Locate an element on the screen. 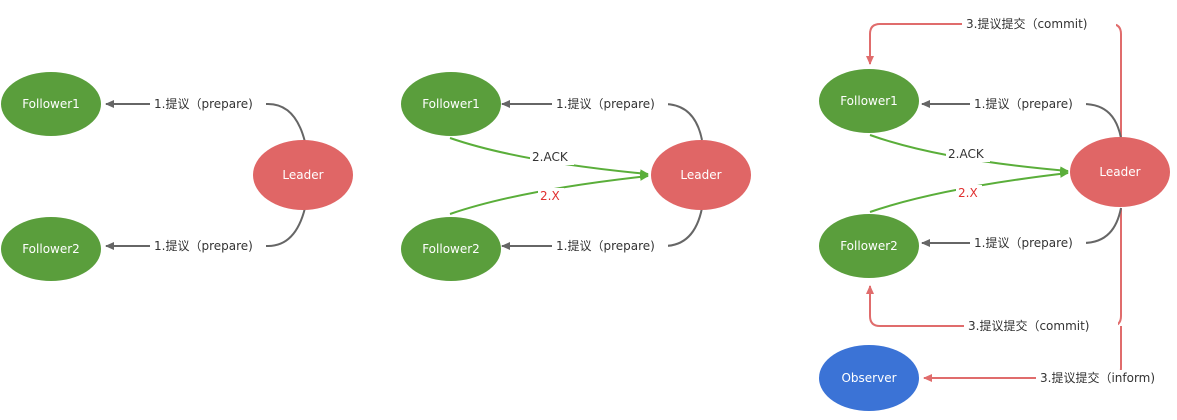 The height and width of the screenshot is (420, 1177). inform-label-observer: 3.提议提交（inform) is located at coordinates (1097, 377).